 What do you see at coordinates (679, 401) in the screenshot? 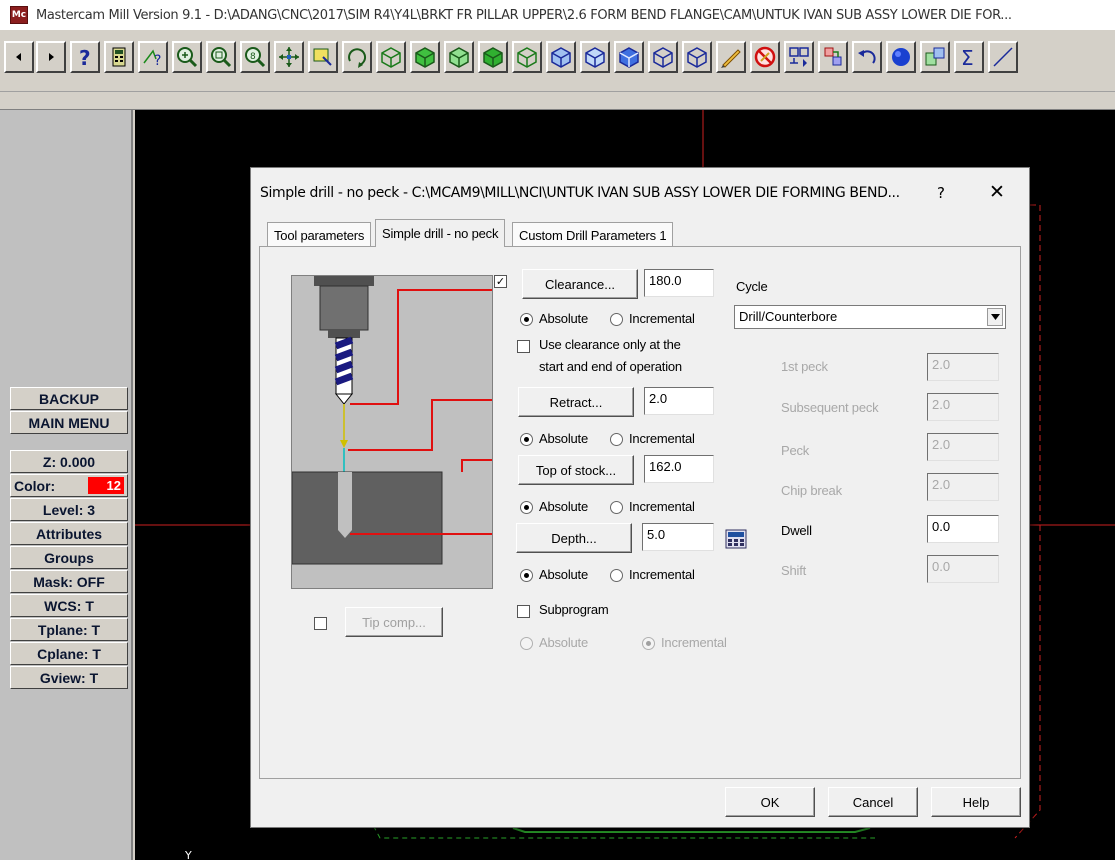
I see `retract-field: 2.0` at bounding box center [679, 401].